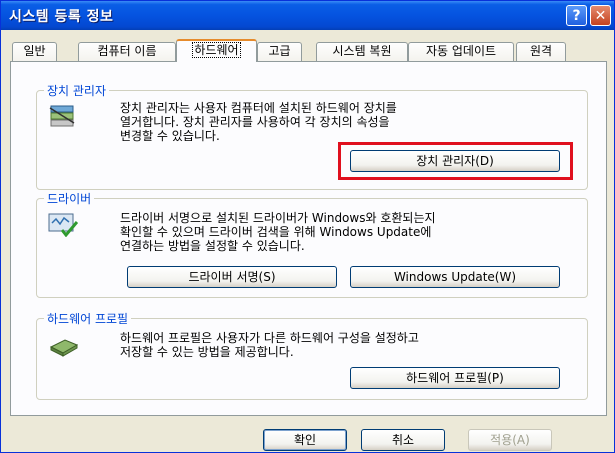 The height and width of the screenshot is (453, 615). Describe the element at coordinates (576, 15) in the screenshot. I see `help-icon: ?` at that location.